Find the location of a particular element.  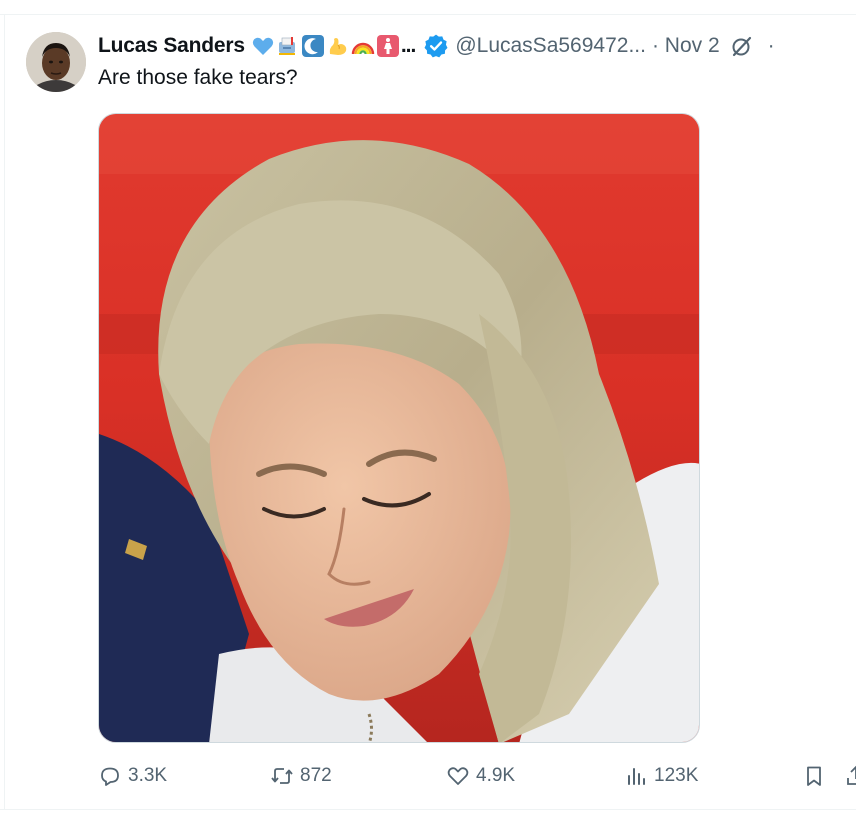

bookmark-button is located at coordinates (814, 776).